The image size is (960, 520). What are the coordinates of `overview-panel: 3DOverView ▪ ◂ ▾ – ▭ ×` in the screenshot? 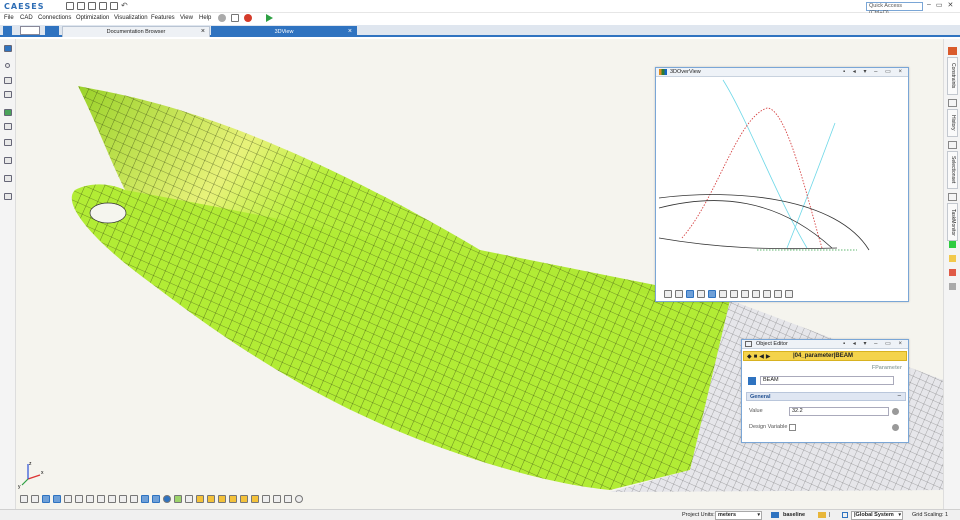 It's located at (782, 184).